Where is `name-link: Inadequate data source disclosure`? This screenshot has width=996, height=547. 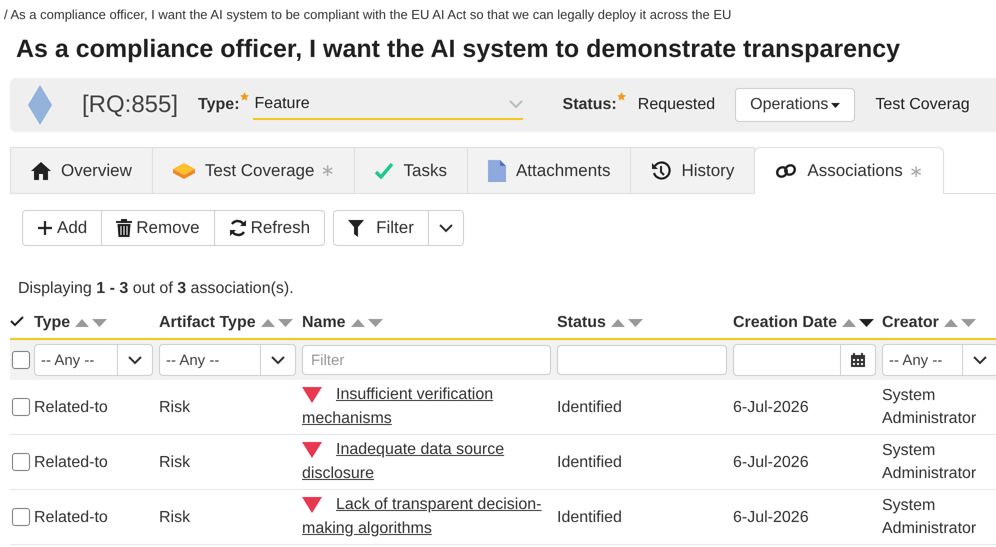
name-link: Inadequate data source disclosure is located at coordinates (426, 462).